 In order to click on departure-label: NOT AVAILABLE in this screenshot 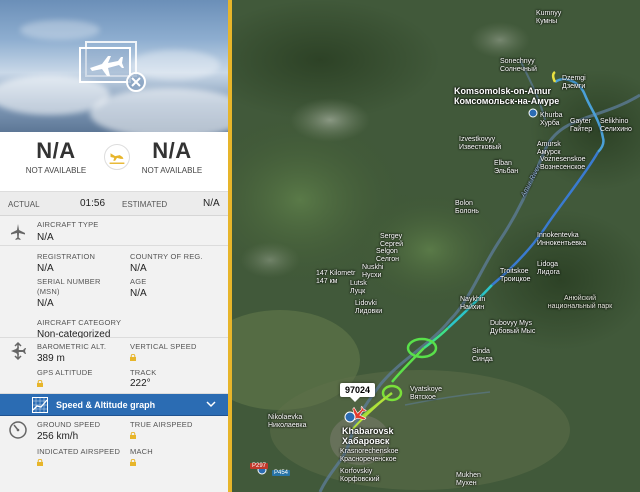, I will do `click(56, 170)`.